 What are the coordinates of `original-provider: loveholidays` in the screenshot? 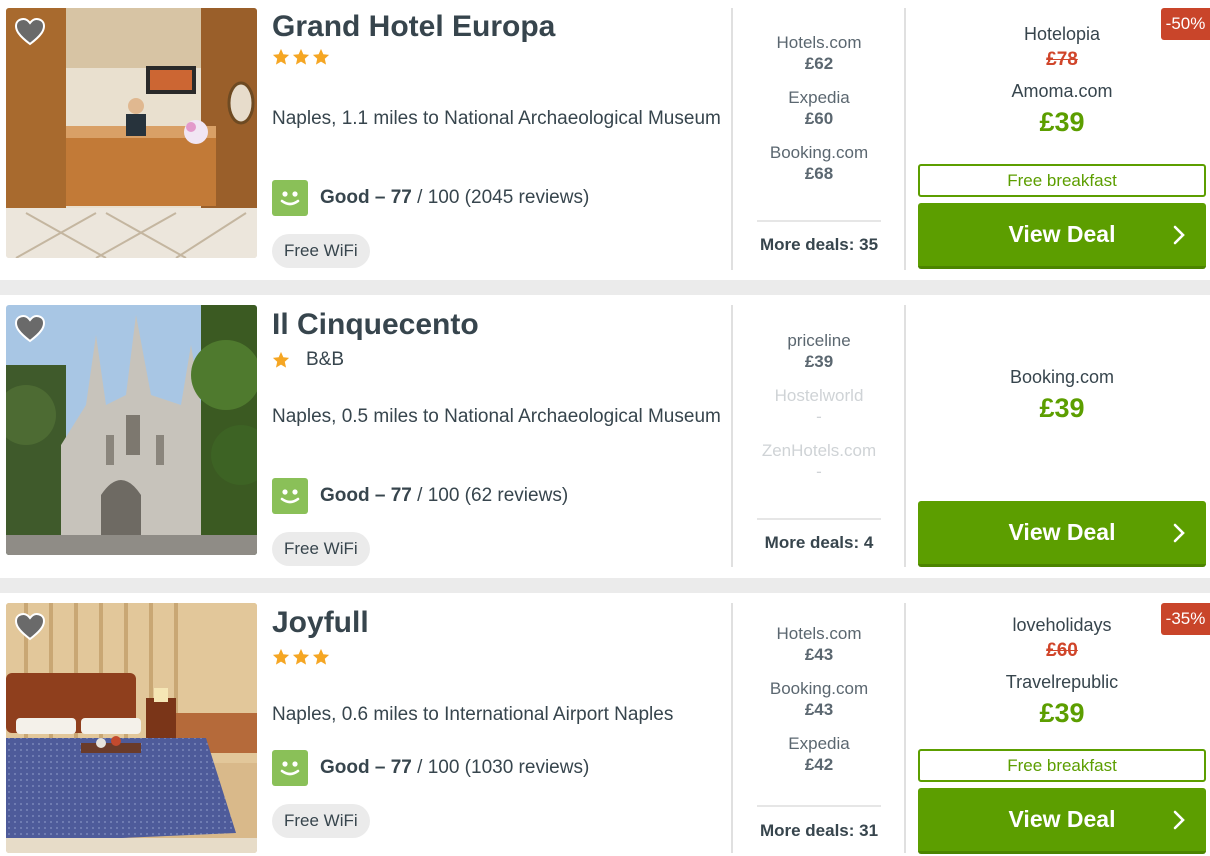 It's located at (1062, 625).